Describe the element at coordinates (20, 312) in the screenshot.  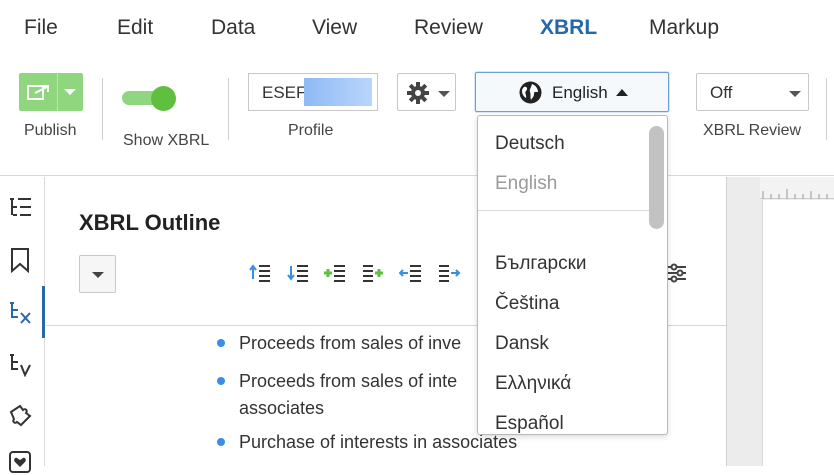
I see `xbrl-tag-icon` at that location.